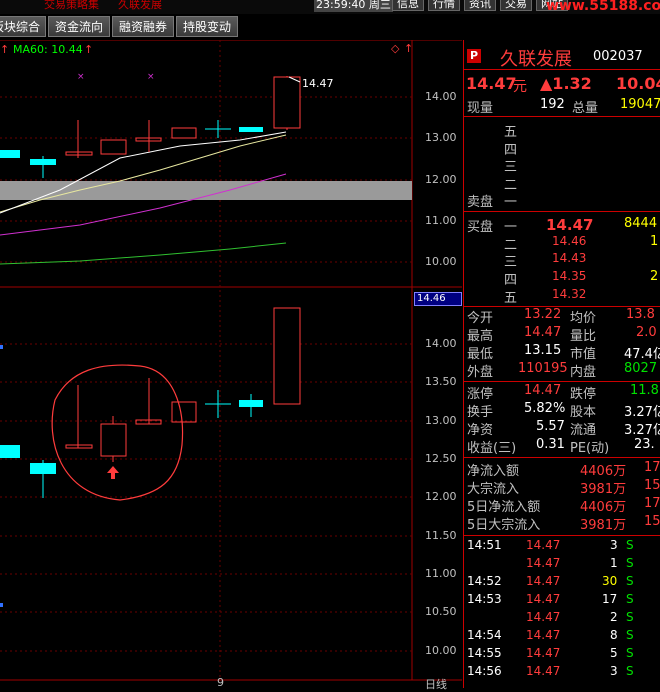 This screenshot has width=660, height=692. What do you see at coordinates (511, 298) in the screenshot?
I see `buy-level: 五` at bounding box center [511, 298].